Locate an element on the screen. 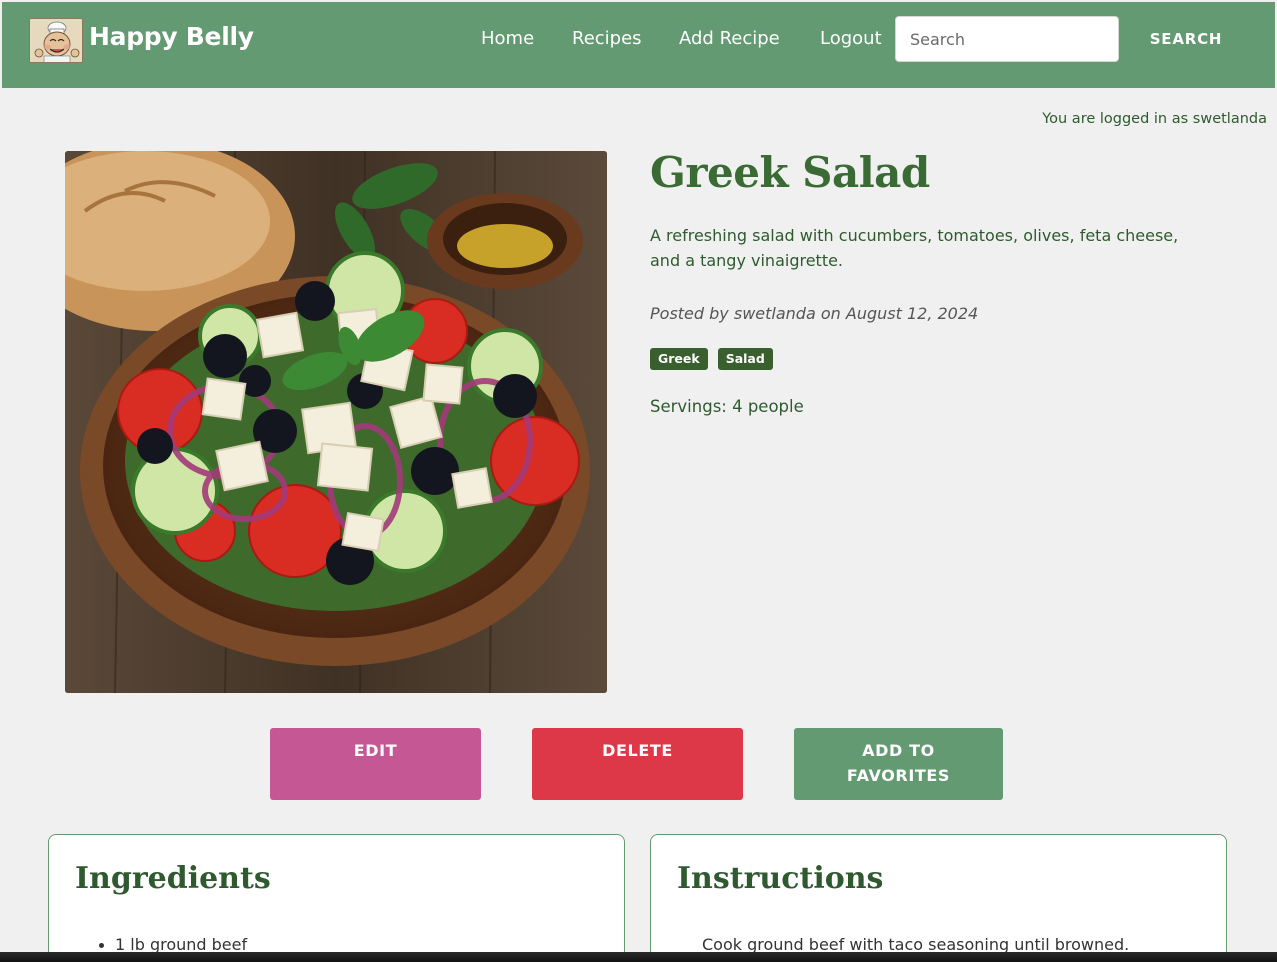 The height and width of the screenshot is (962, 1277). add-to-favorites-label: ADD TO FAVORITES is located at coordinates (898, 763).